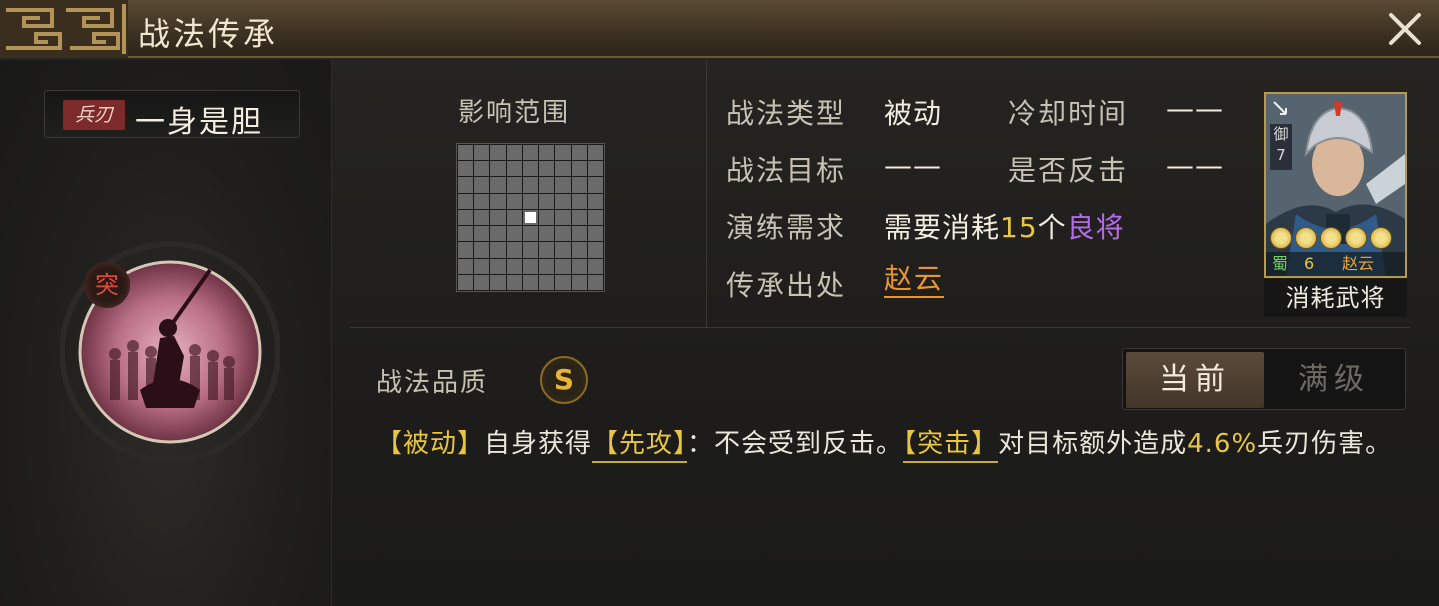 This screenshot has width=1439, height=606. Describe the element at coordinates (530, 217) in the screenshot. I see `range-center-cell` at that location.